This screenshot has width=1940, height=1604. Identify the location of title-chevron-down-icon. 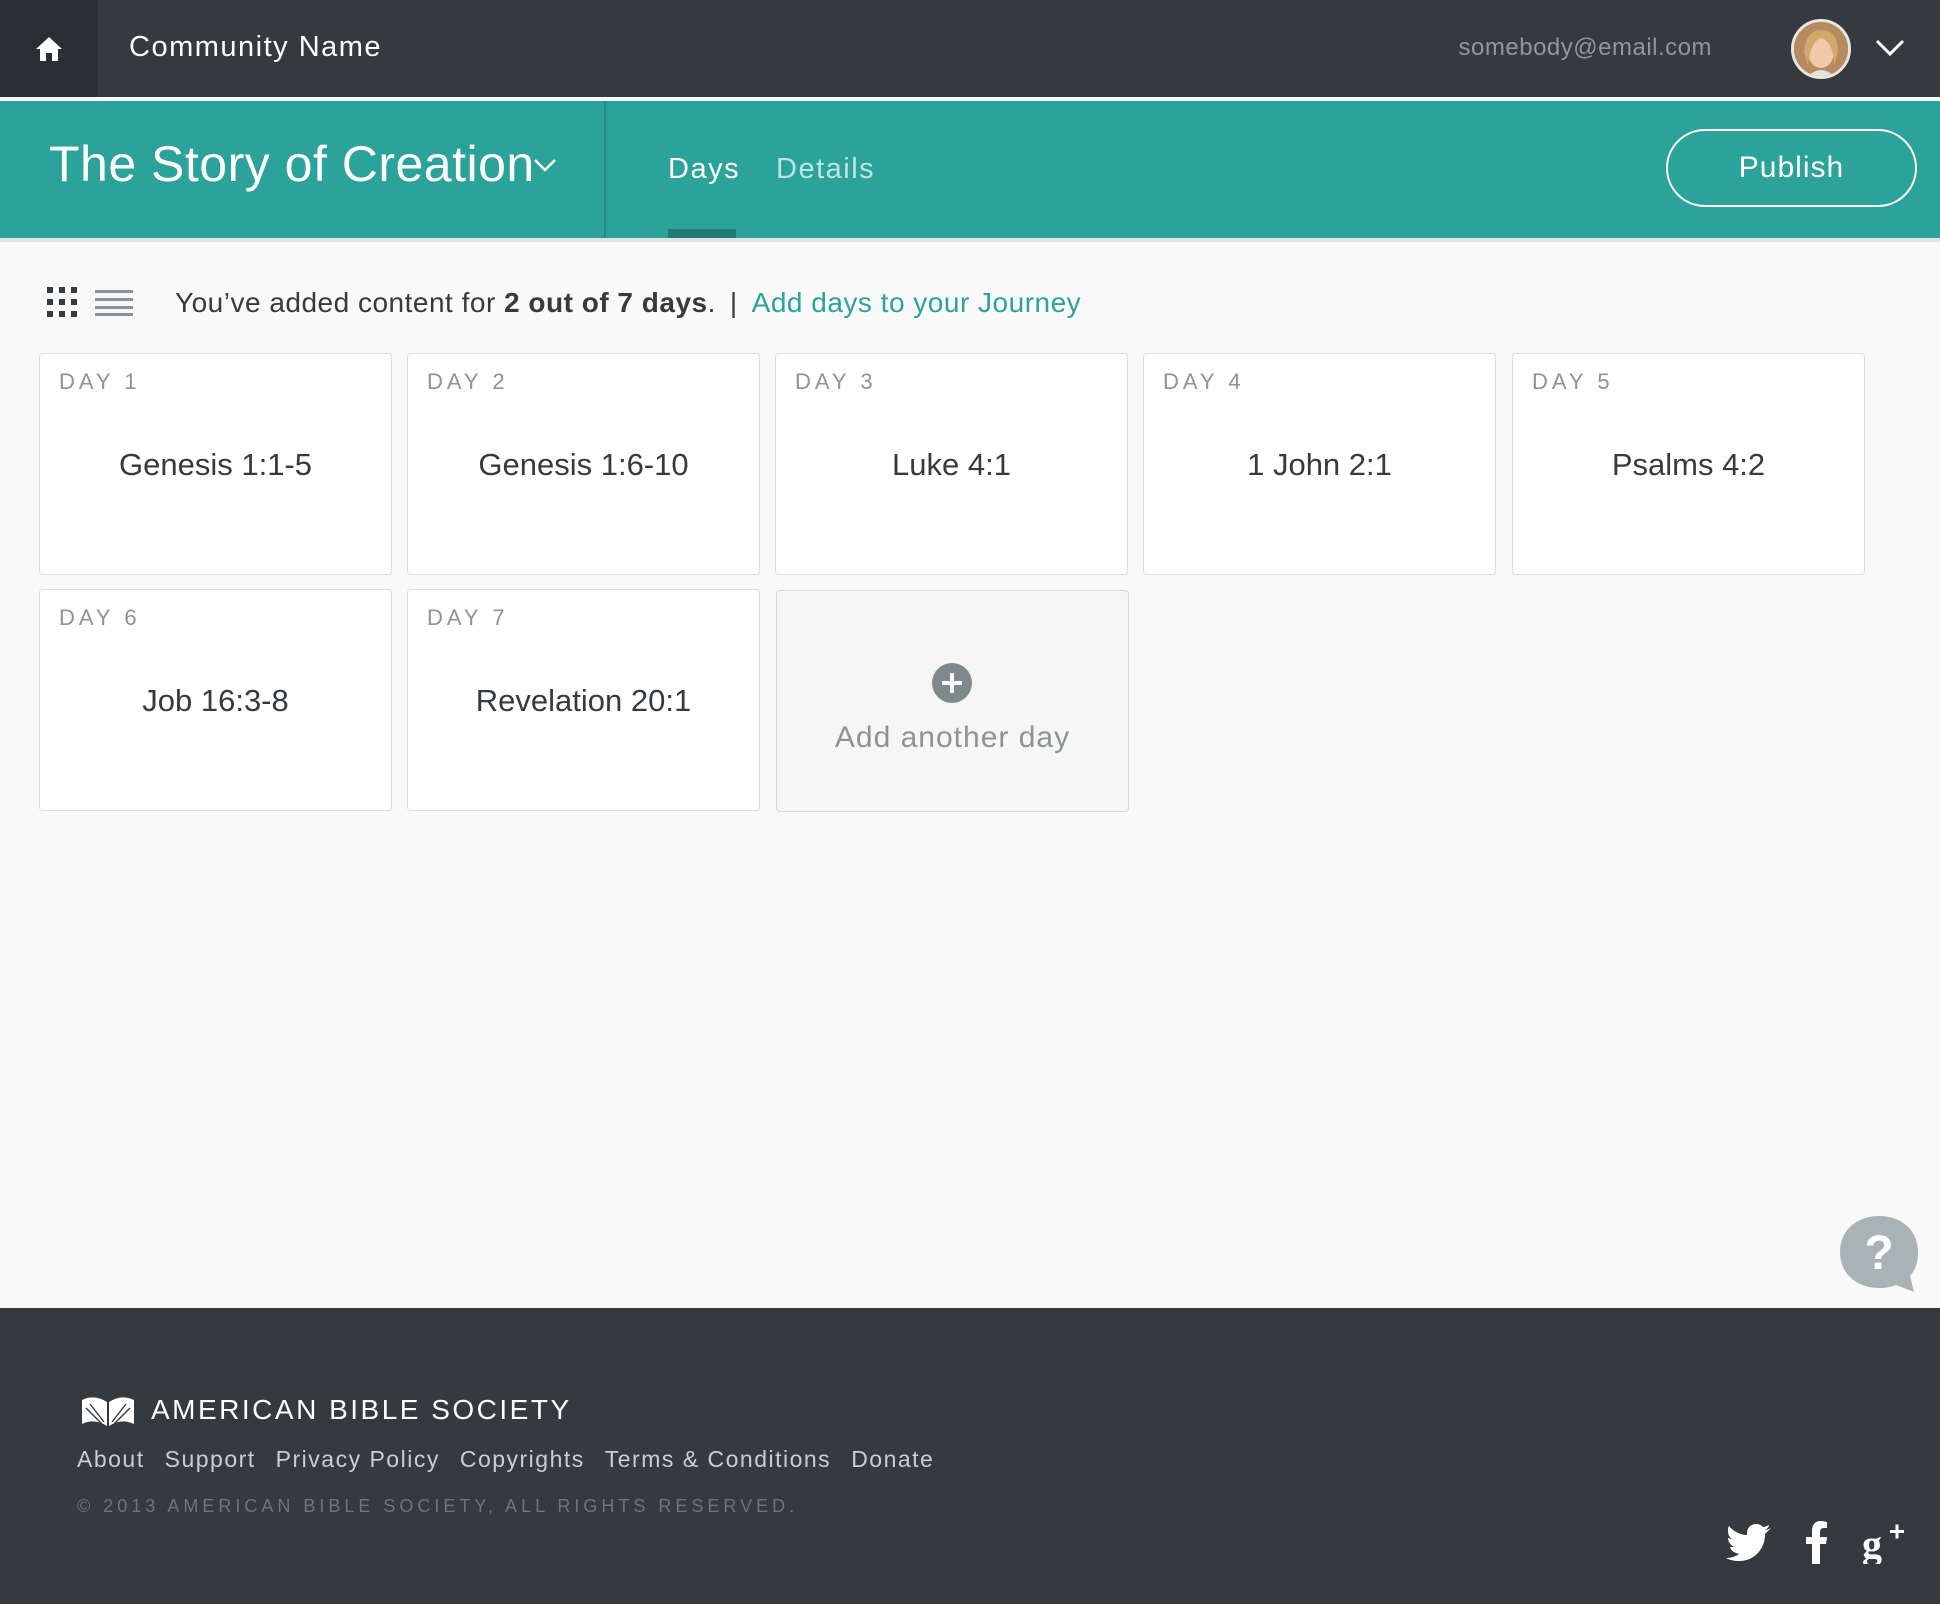
(545, 165).